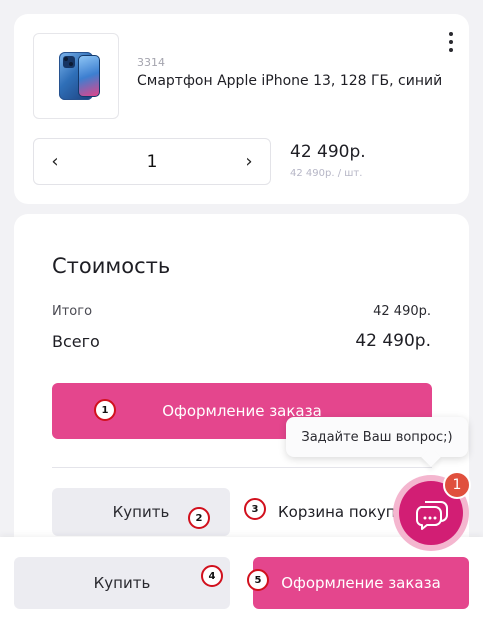 The image size is (483, 619). I want to click on product-price: 42 490р., so click(328, 152).